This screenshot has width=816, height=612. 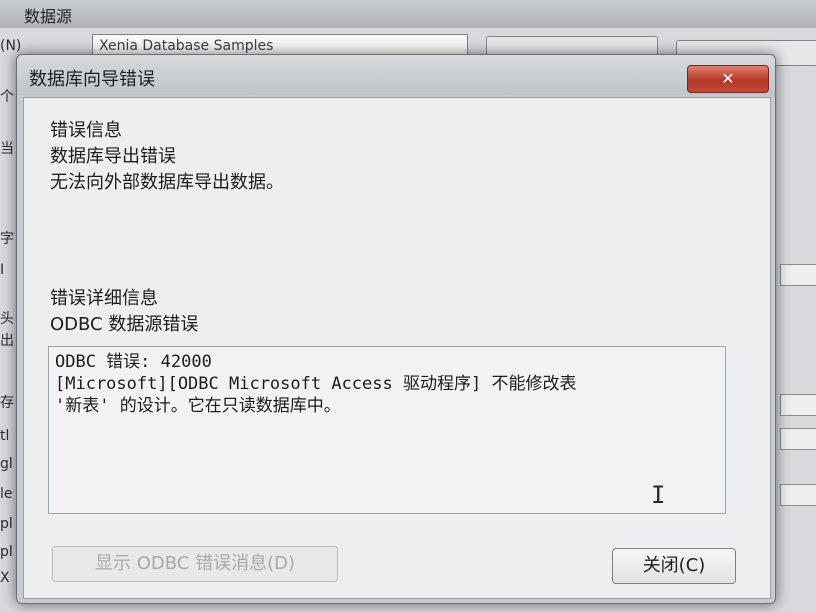 I want to click on background-label: tl, so click(x=5, y=436).